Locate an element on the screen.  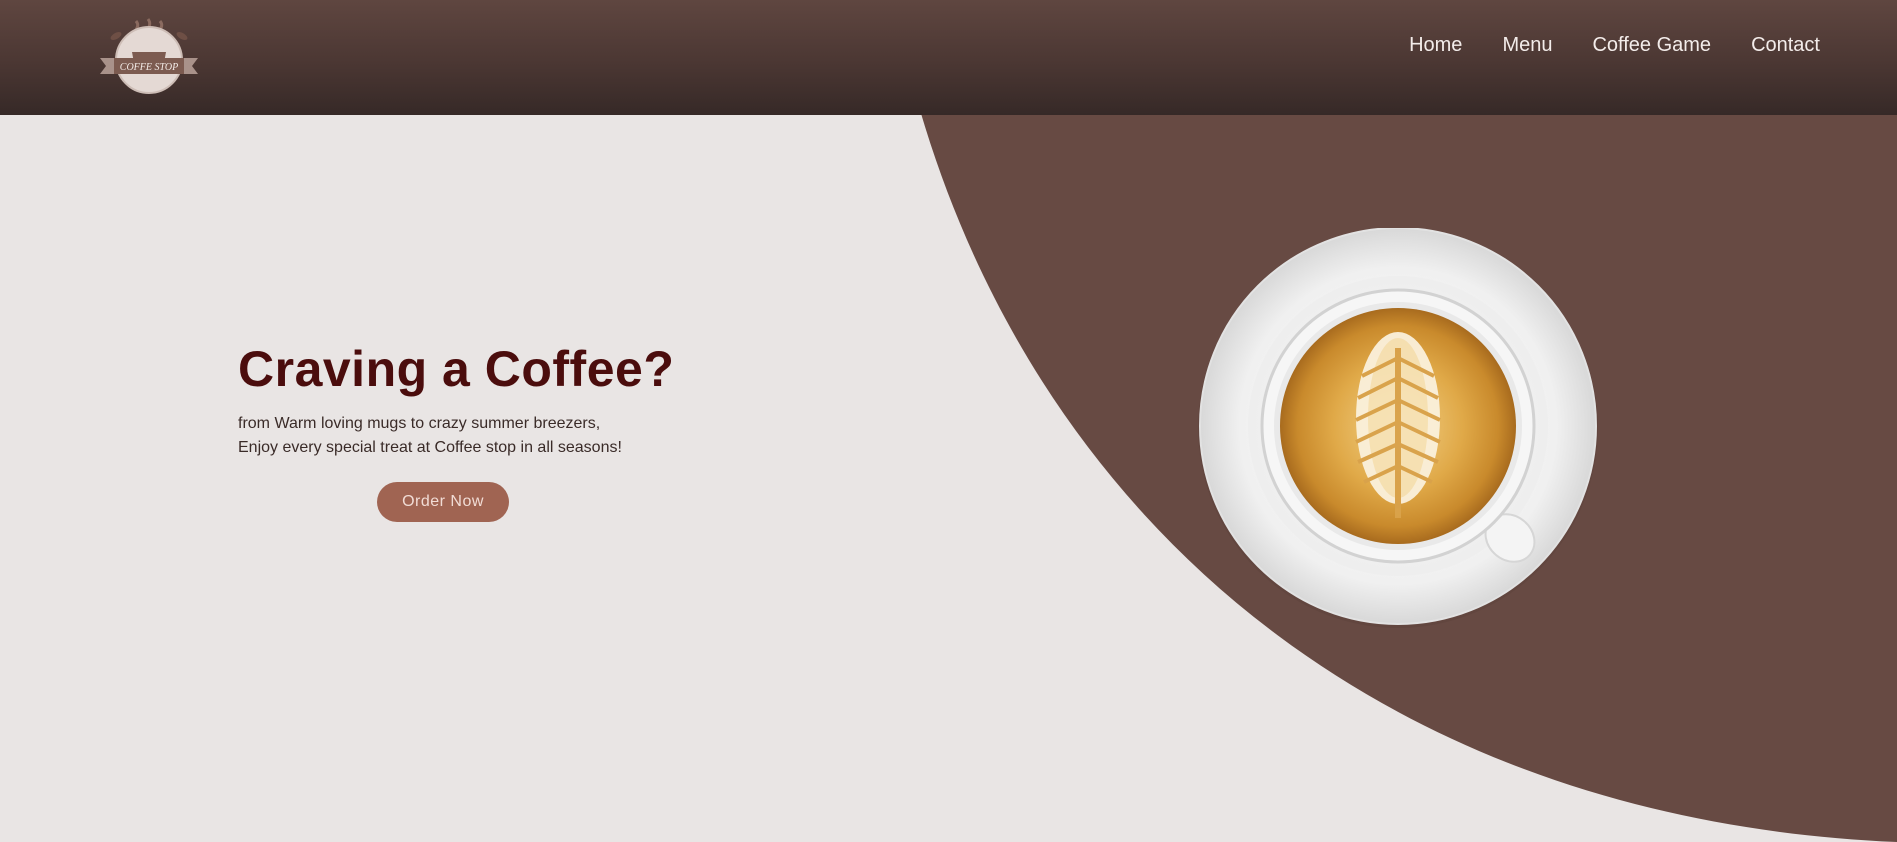
nav-home-link: Home is located at coordinates (1435, 45).